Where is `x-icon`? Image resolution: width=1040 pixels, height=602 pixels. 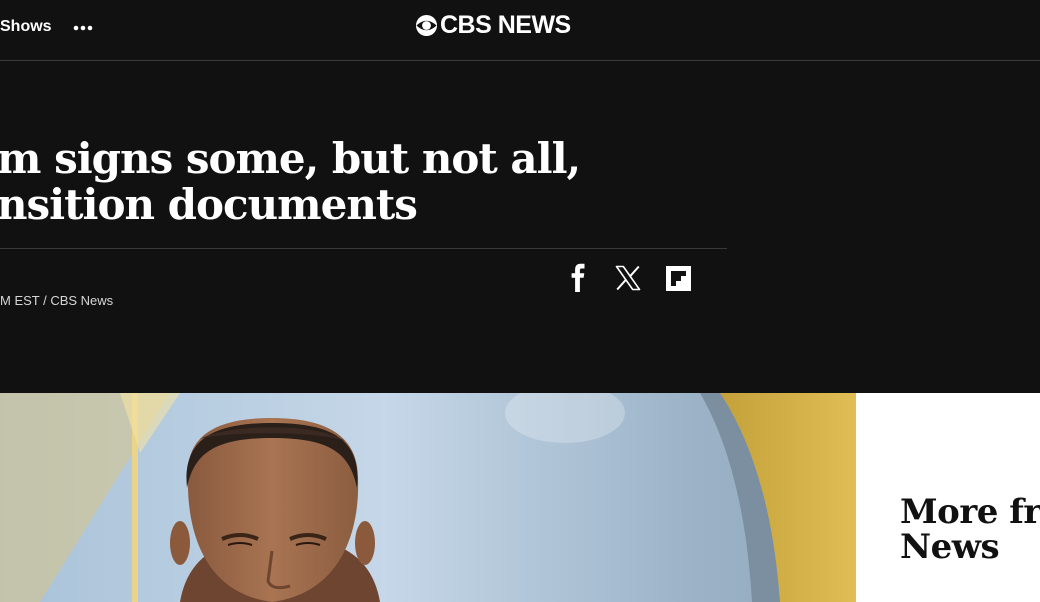
x-icon is located at coordinates (628, 278).